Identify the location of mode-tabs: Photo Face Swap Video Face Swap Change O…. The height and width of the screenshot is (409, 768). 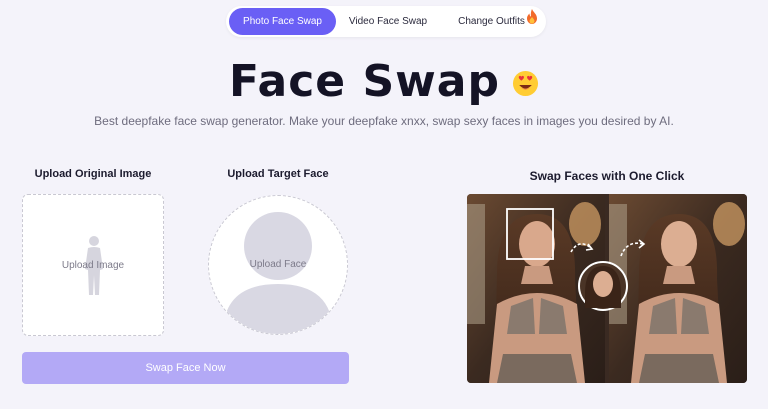
(386, 21).